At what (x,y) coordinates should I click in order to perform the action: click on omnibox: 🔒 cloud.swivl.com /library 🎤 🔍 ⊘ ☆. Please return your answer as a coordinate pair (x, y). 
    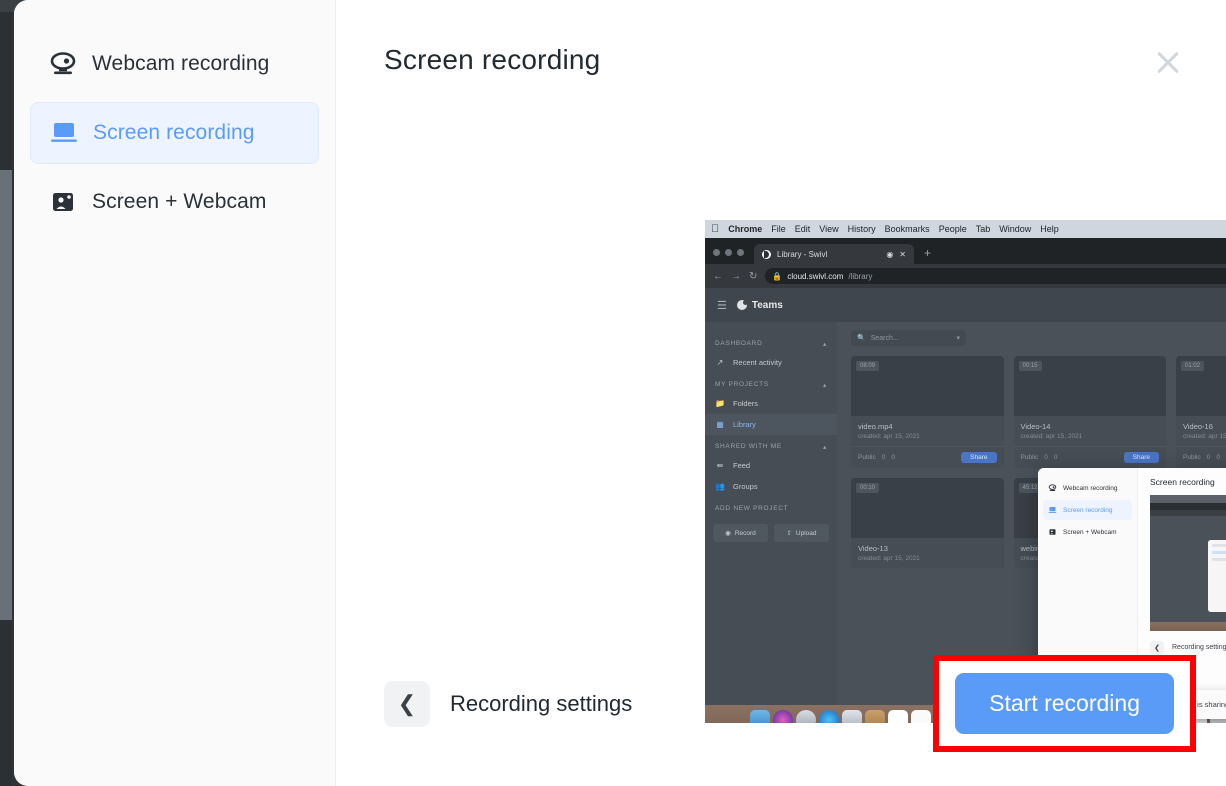
    Looking at the image, I should click on (995, 276).